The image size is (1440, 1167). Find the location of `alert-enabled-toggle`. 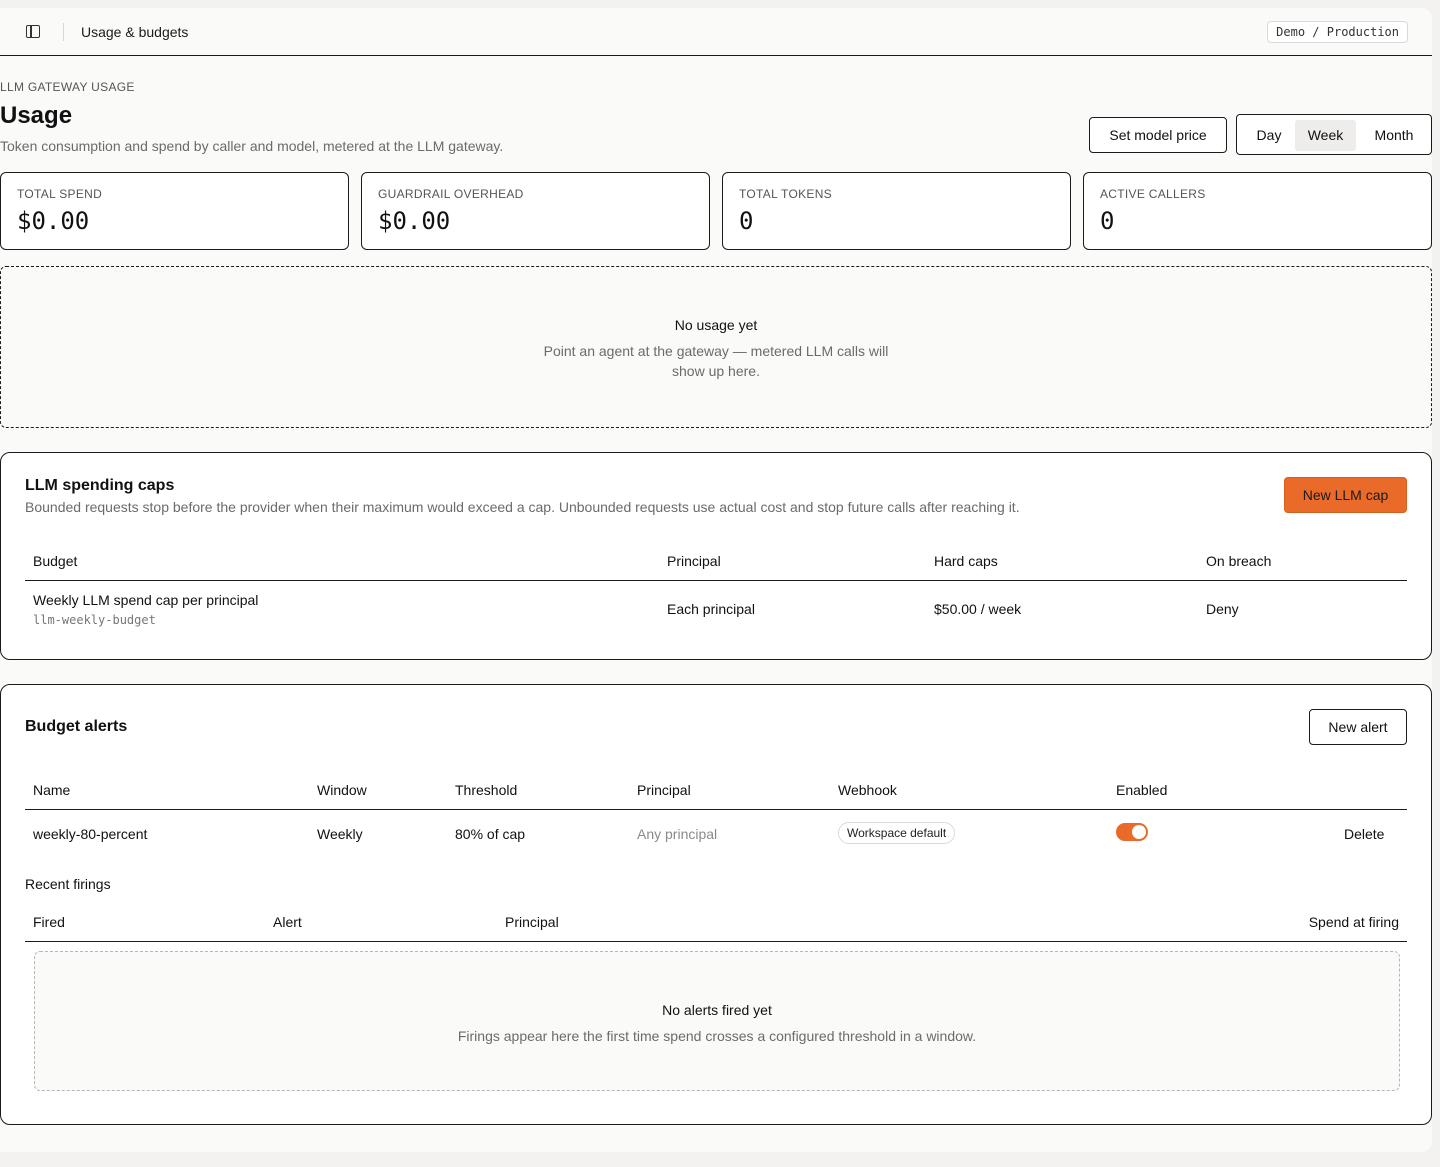

alert-enabled-toggle is located at coordinates (1132, 832).